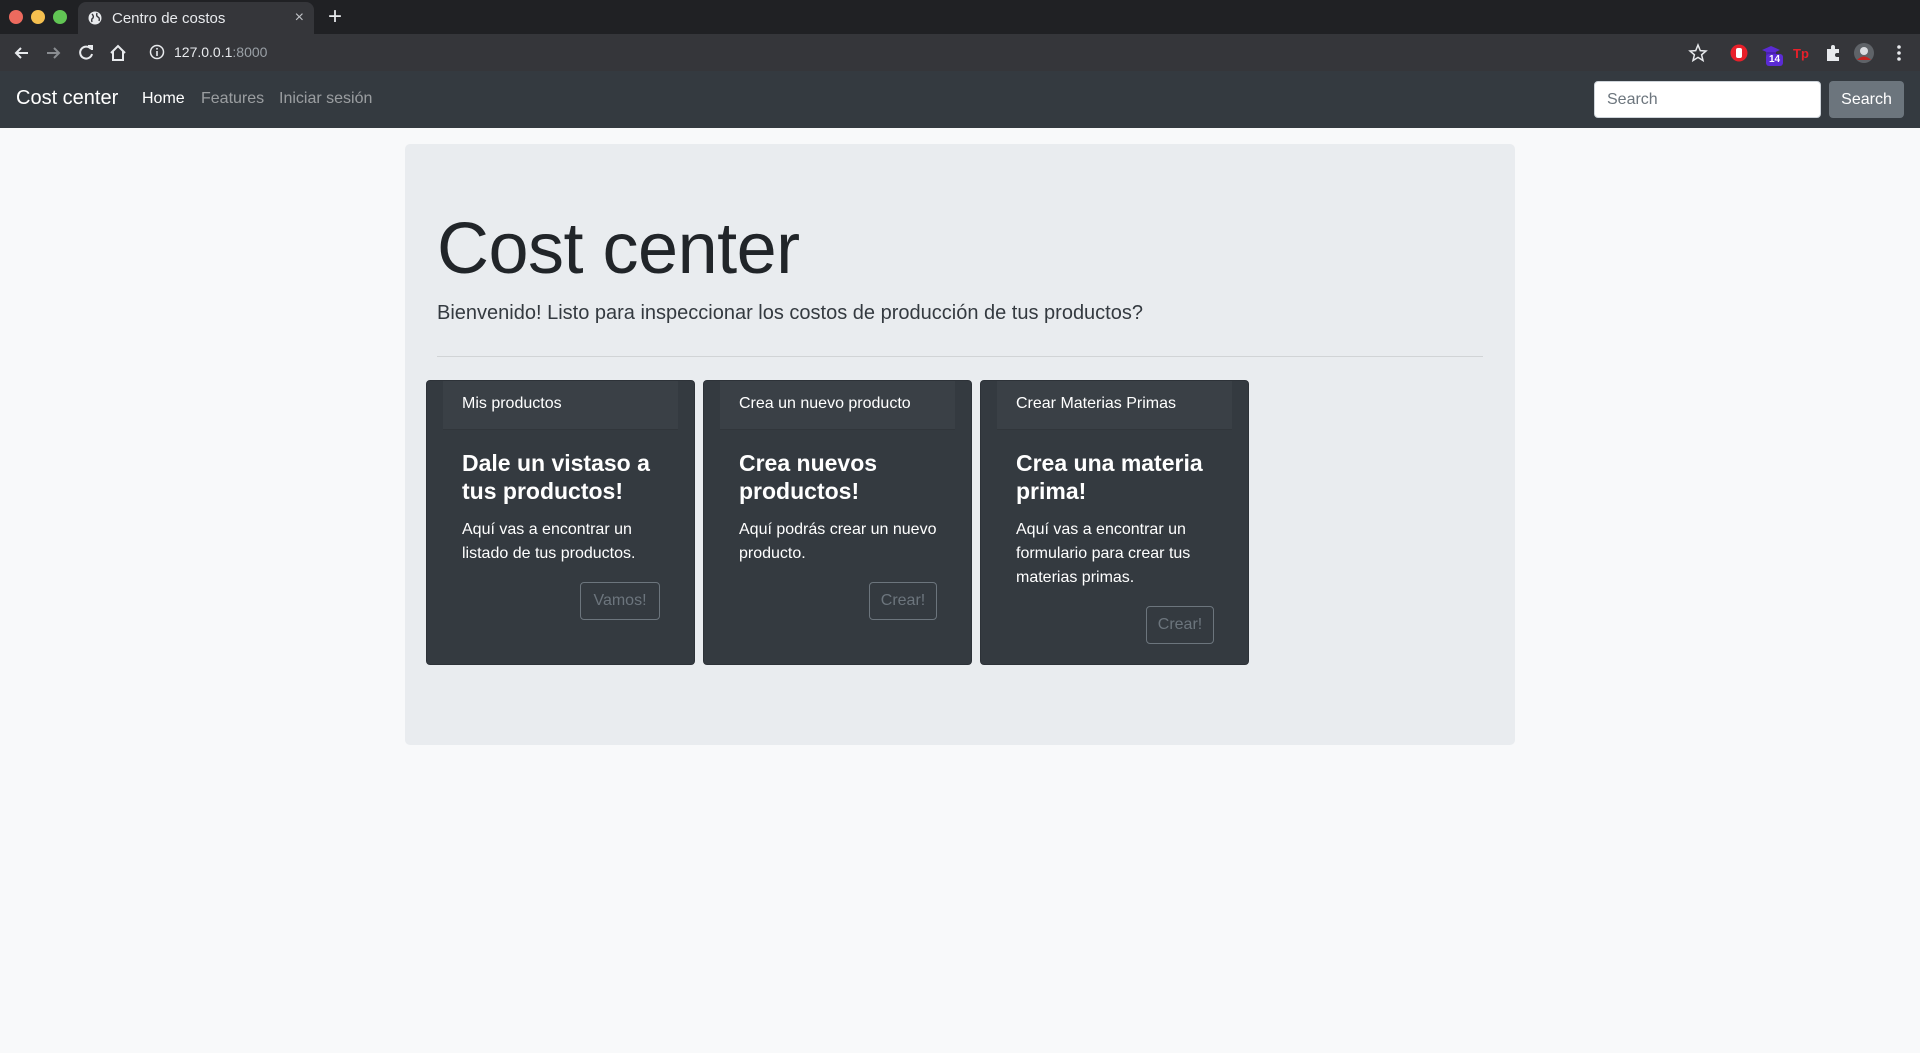 The height and width of the screenshot is (1053, 1920). What do you see at coordinates (1109, 477) in the screenshot?
I see `card-title: Crea una materia prima!` at bounding box center [1109, 477].